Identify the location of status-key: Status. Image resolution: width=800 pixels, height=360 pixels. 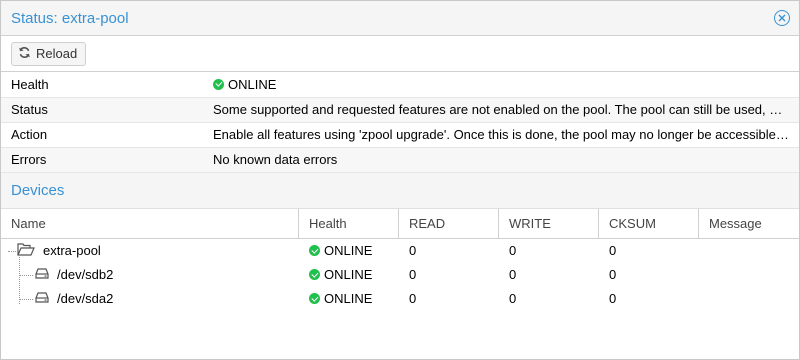
(102, 110).